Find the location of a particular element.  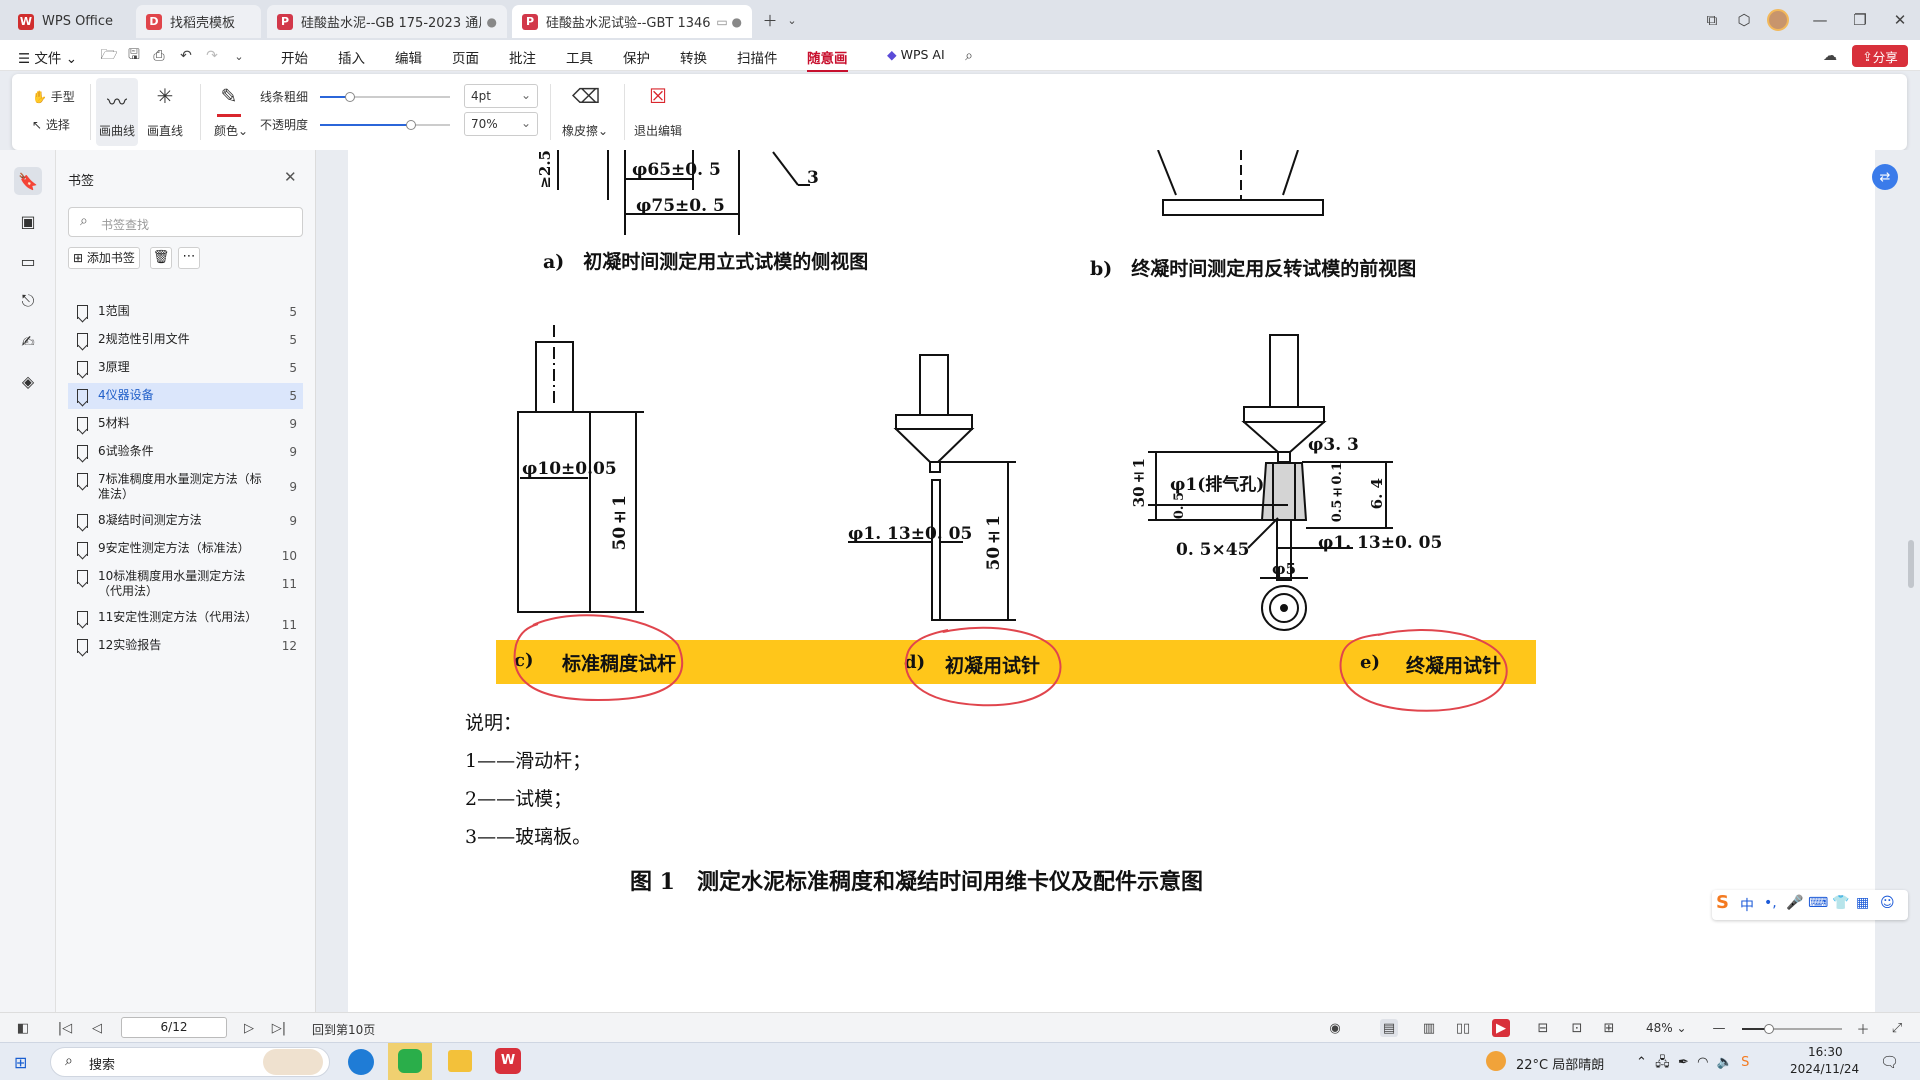

search-icon: ⌕ is located at coordinates (969, 56).